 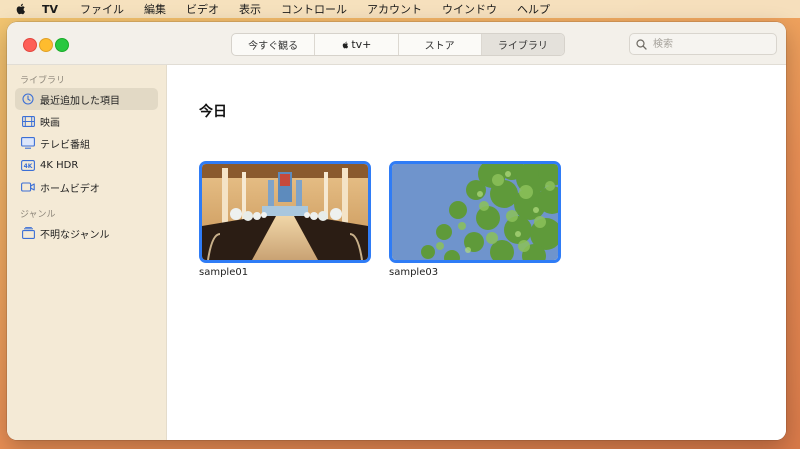 I want to click on tab-store: ストア, so click(x=440, y=44).